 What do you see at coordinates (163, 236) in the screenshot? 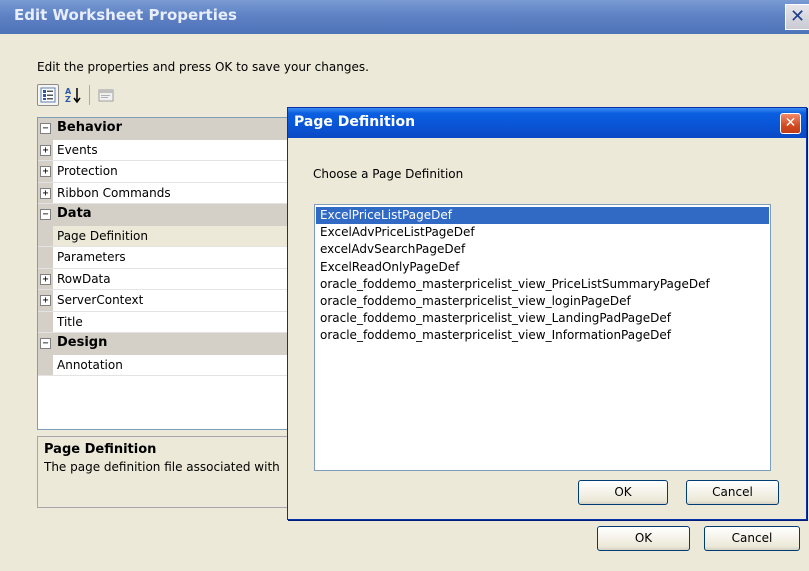
I see `property-row-page-definition: Page Definition` at bounding box center [163, 236].